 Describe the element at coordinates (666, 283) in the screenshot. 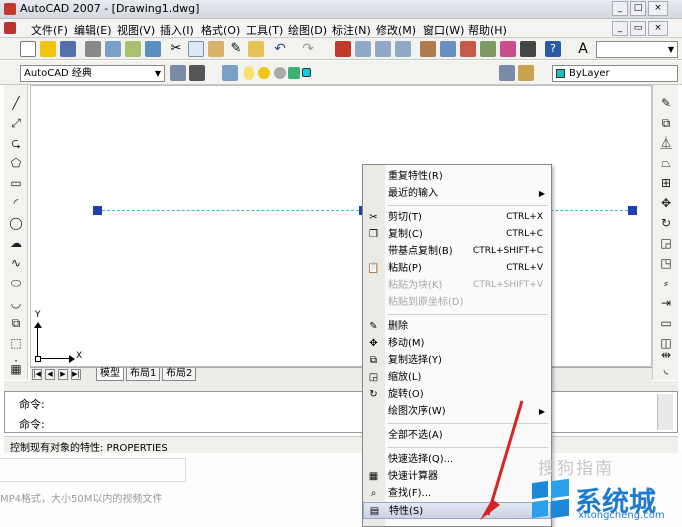

I see `trim-icon: ⸗` at that location.